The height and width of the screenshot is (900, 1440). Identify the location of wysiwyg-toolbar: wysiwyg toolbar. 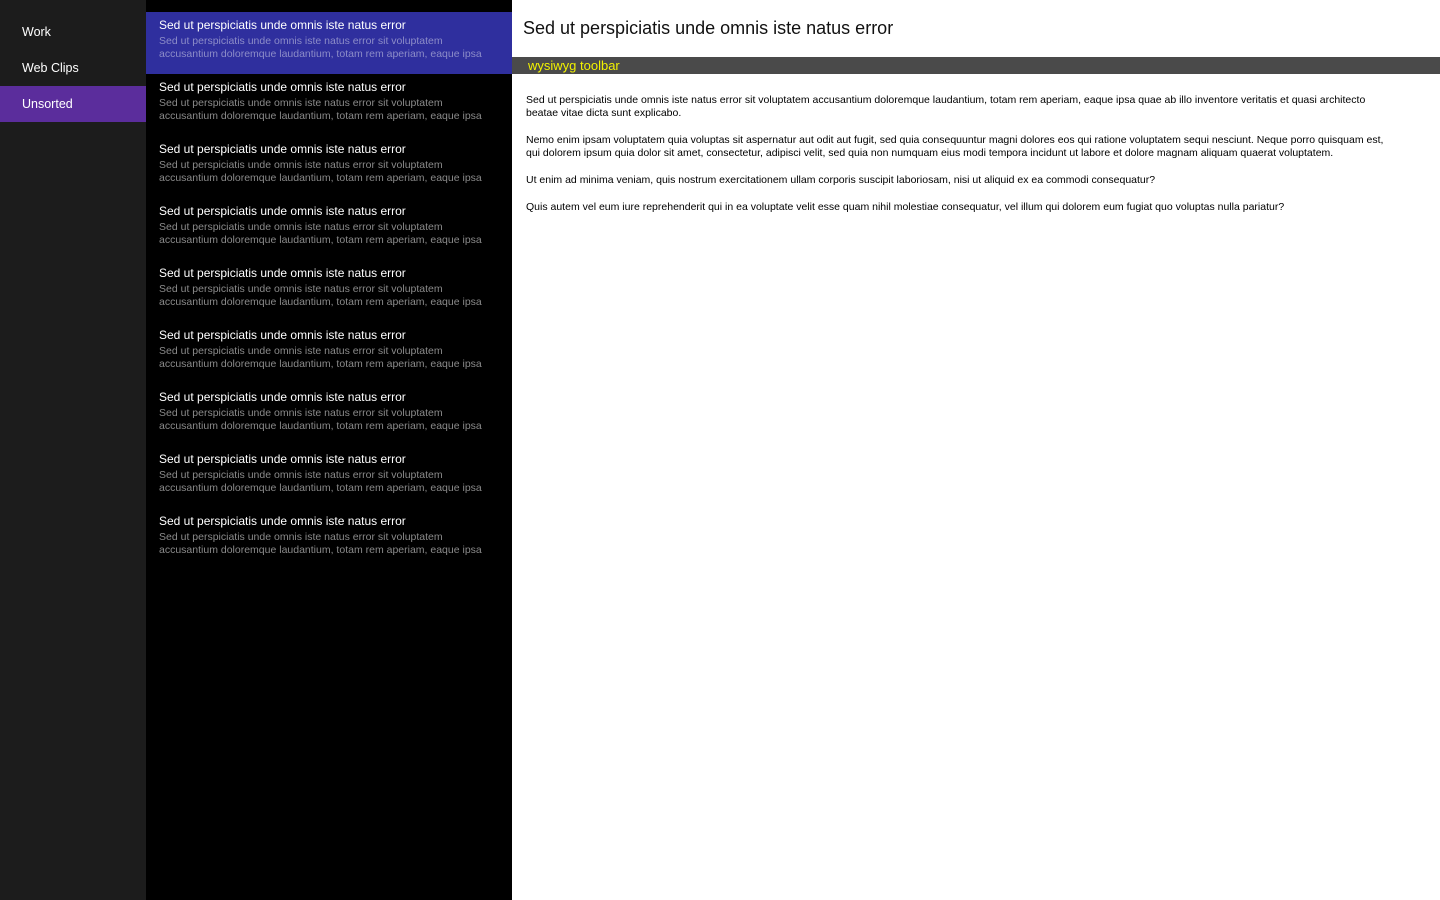
(976, 65).